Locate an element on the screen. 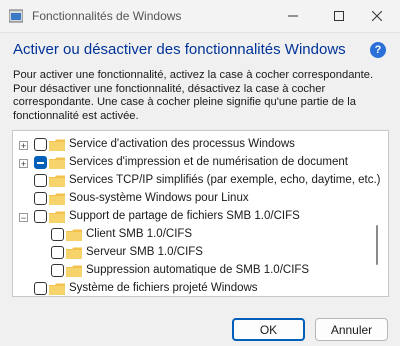  ok-button: OK is located at coordinates (268, 329).